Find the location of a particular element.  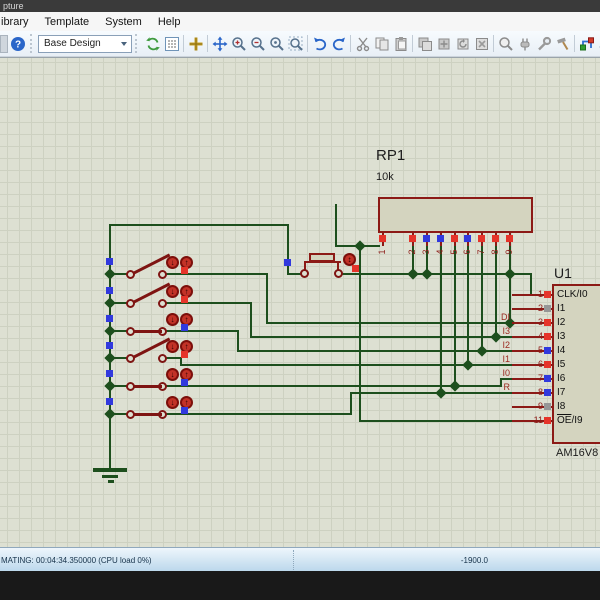

paste-button is located at coordinates (400, 43).